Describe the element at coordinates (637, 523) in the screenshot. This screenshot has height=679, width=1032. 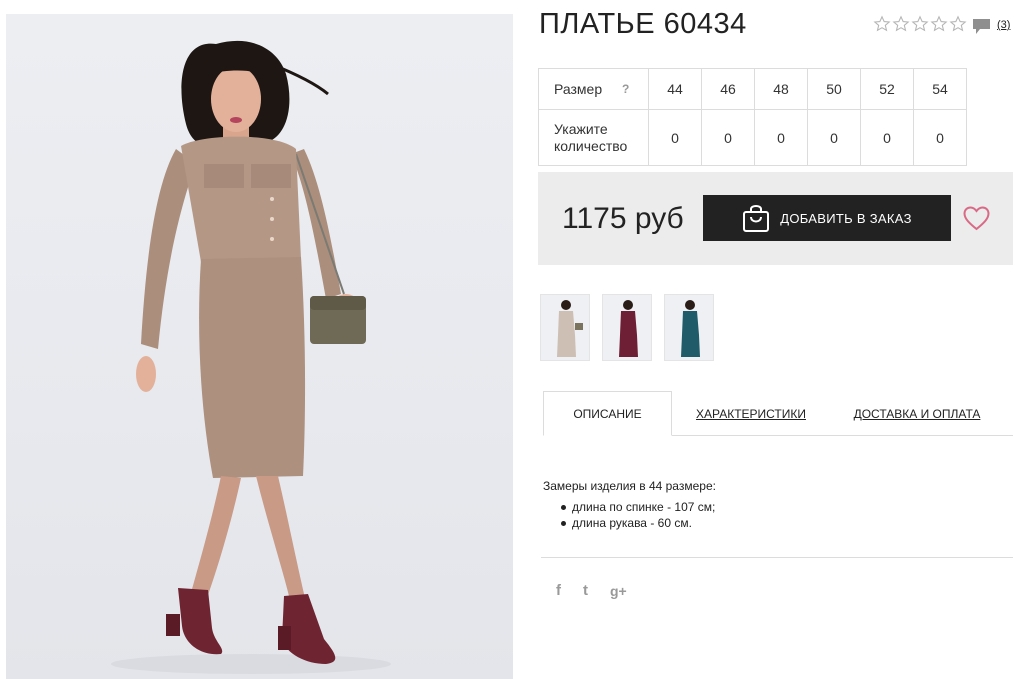
I see `list-item: длина рукава - 60 см.` at that location.